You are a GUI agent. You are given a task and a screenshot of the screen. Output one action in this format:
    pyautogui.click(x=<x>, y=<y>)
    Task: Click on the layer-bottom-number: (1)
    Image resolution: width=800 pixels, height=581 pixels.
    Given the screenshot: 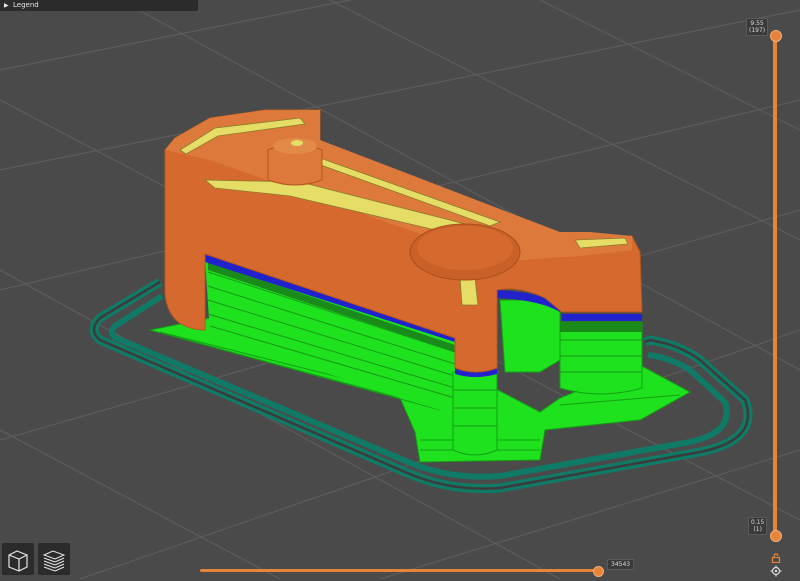 What is the action you would take?
    pyautogui.click(x=757, y=529)
    